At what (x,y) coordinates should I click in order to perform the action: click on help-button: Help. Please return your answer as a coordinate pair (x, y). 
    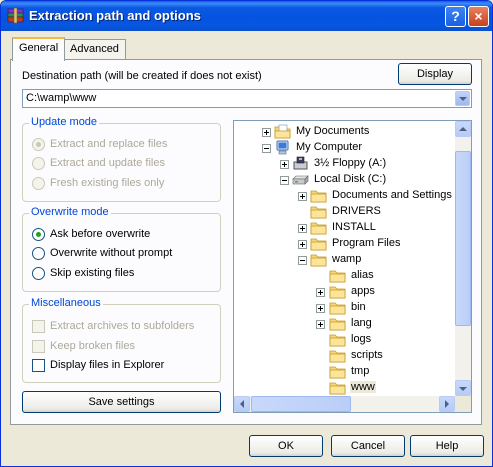
    Looking at the image, I should click on (447, 446).